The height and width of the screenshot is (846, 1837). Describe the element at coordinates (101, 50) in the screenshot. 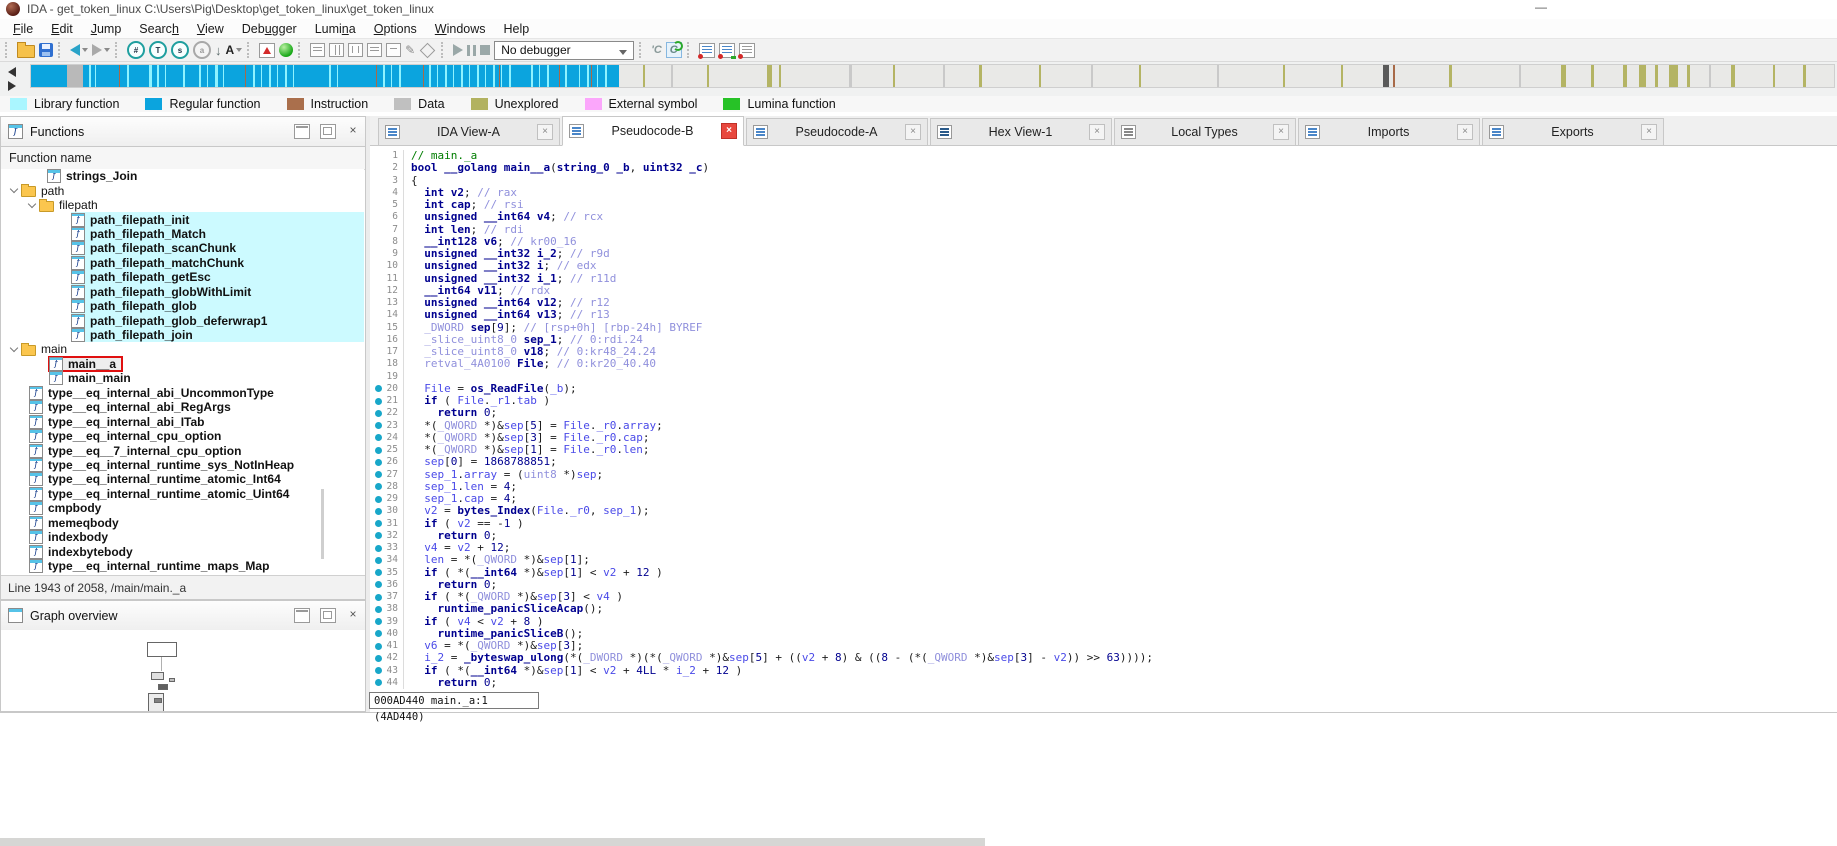

I see `navigate-forward-button` at that location.